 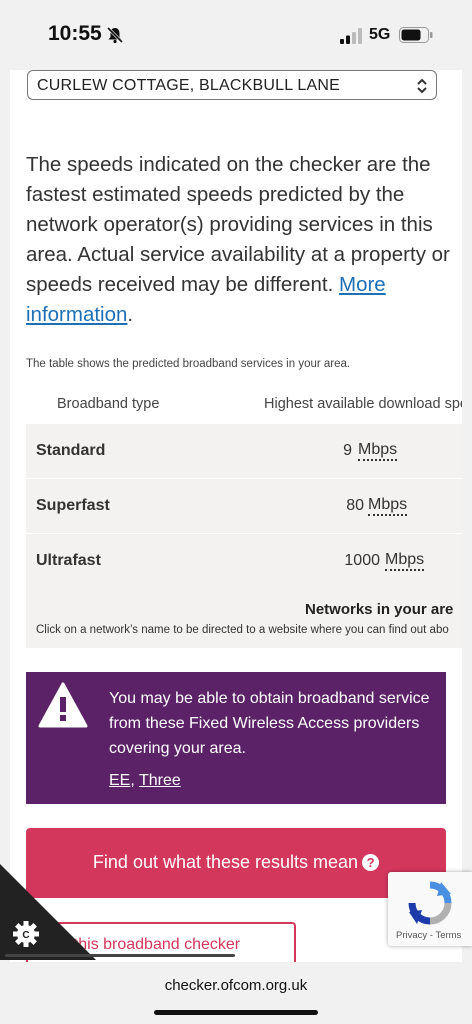 What do you see at coordinates (120, 955) in the screenshot?
I see `page-progress-line` at bounding box center [120, 955].